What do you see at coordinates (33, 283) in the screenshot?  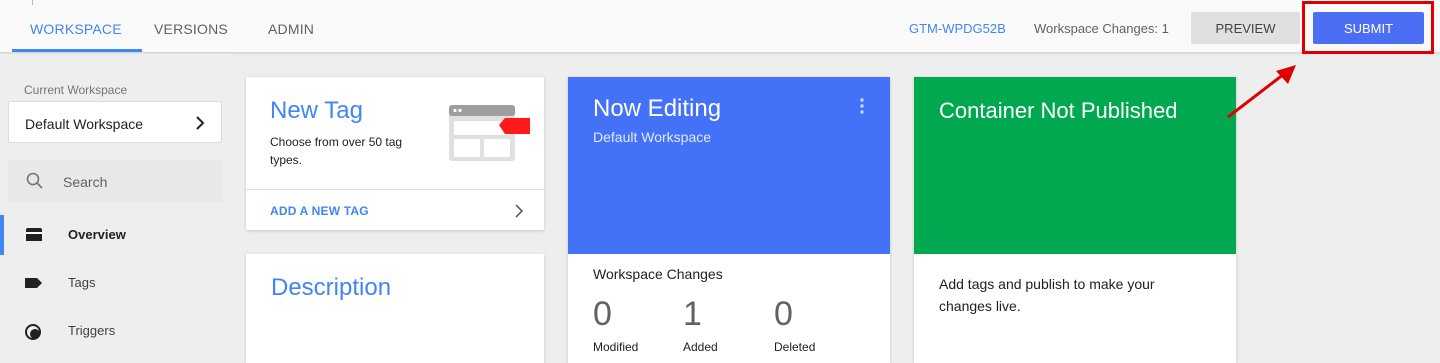 I see `tag-icon` at bounding box center [33, 283].